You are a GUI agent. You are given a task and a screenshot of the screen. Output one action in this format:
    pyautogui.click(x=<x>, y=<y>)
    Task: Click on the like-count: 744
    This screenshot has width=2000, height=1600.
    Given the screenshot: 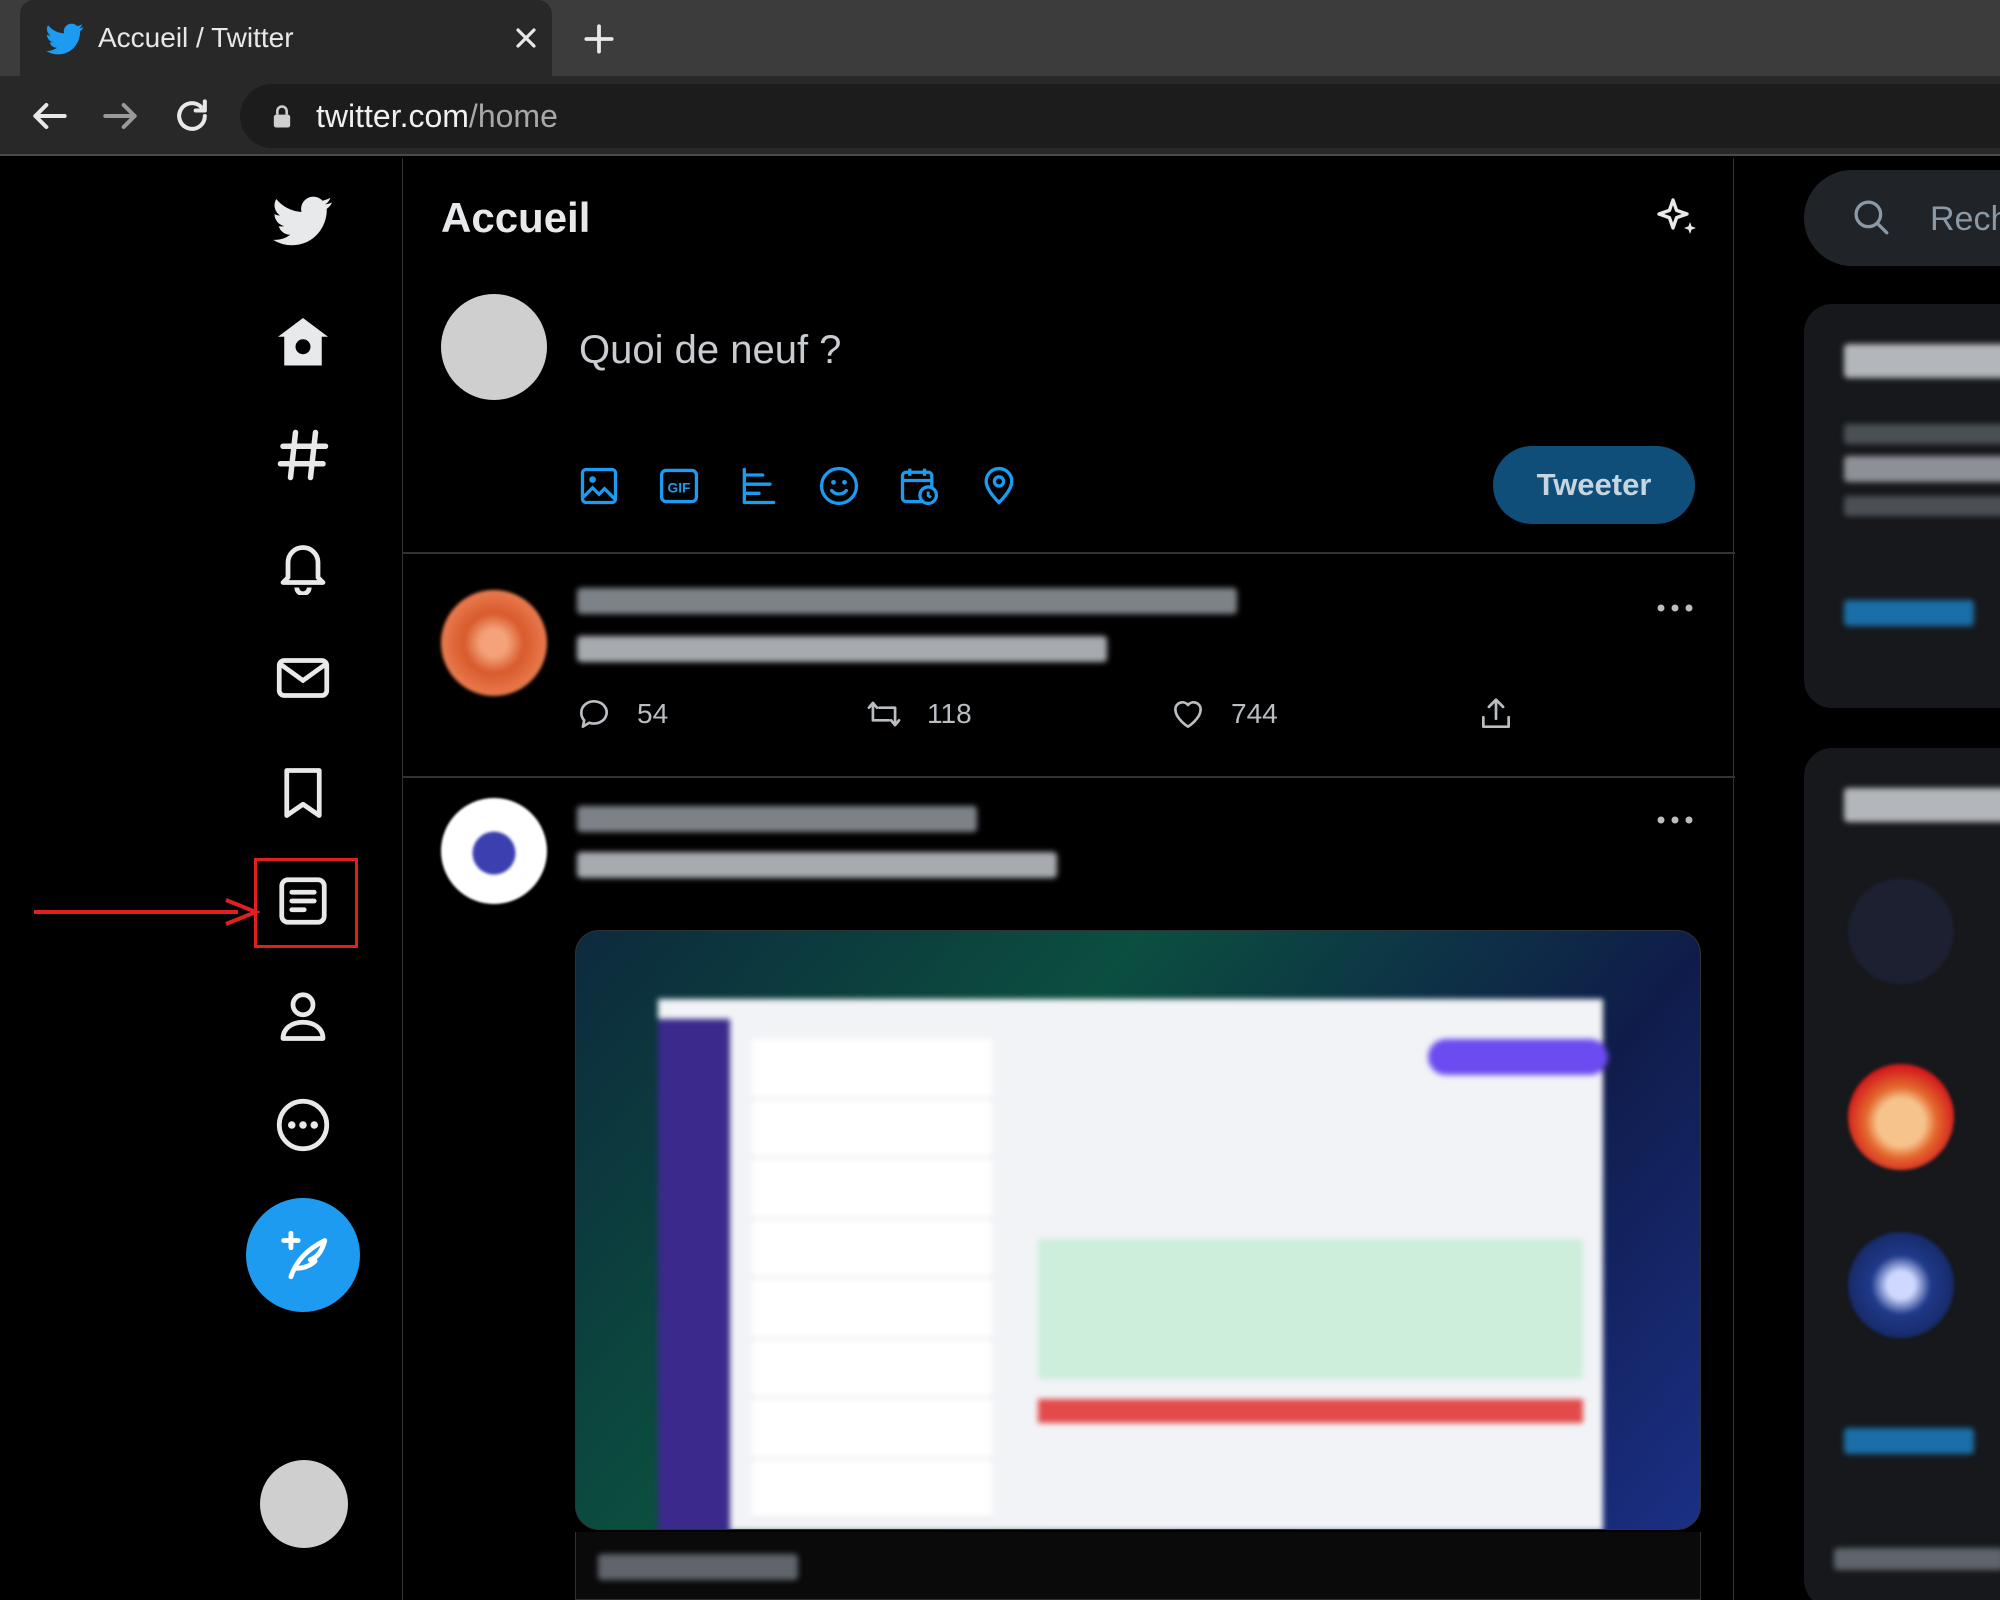 What is the action you would take?
    pyautogui.click(x=1254, y=713)
    